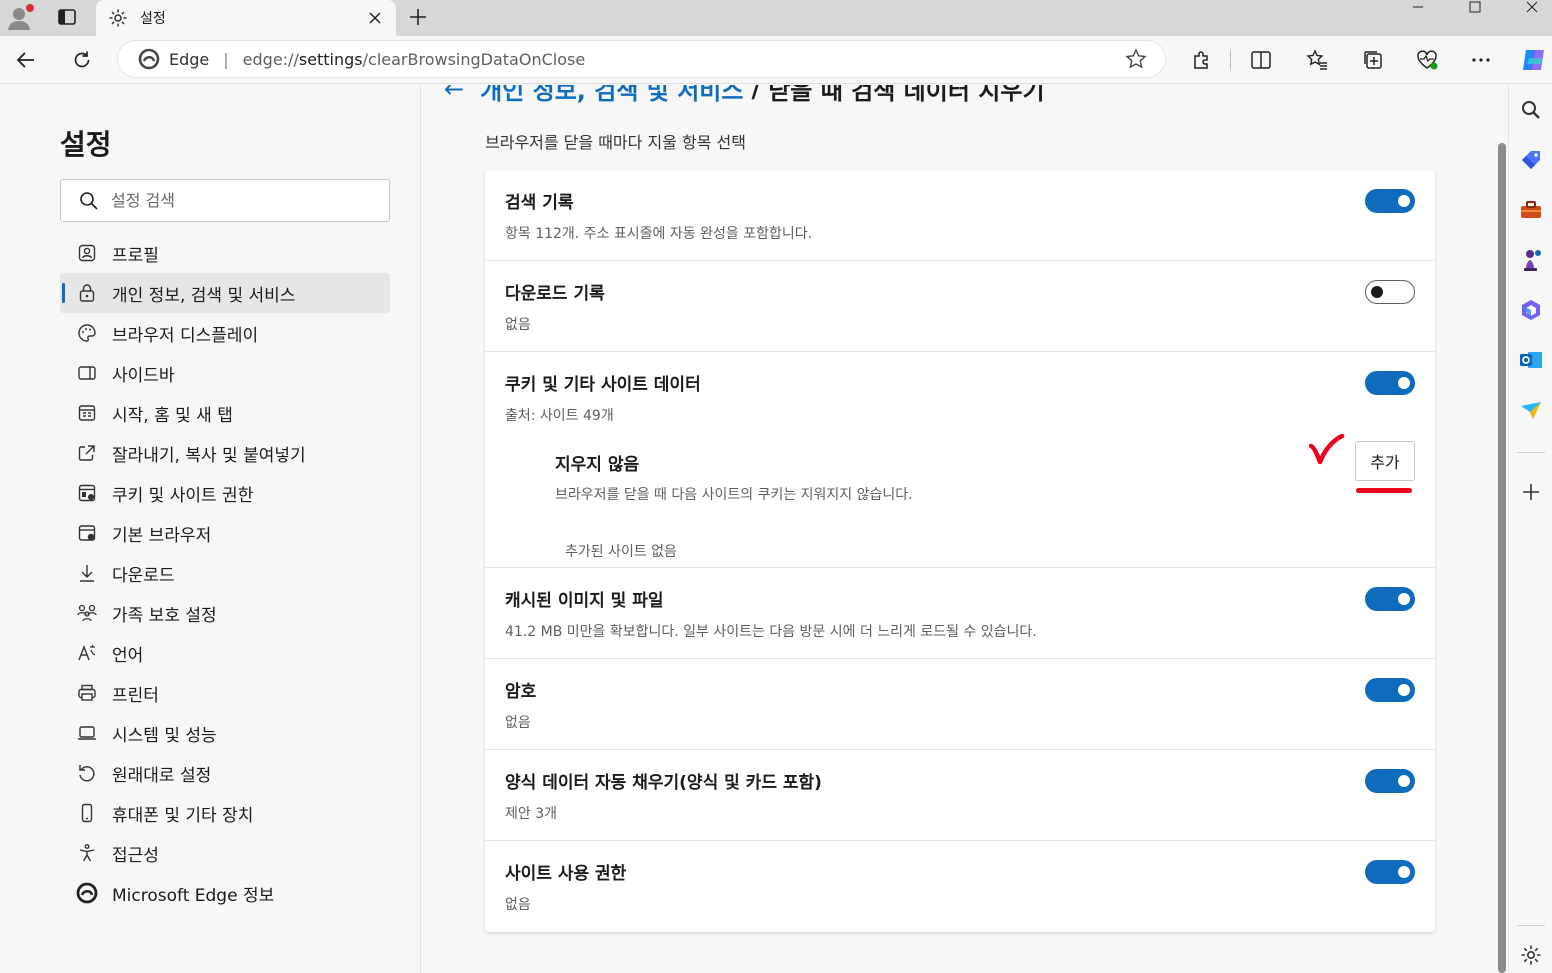  I want to click on minimize-button, so click(1418, 7).